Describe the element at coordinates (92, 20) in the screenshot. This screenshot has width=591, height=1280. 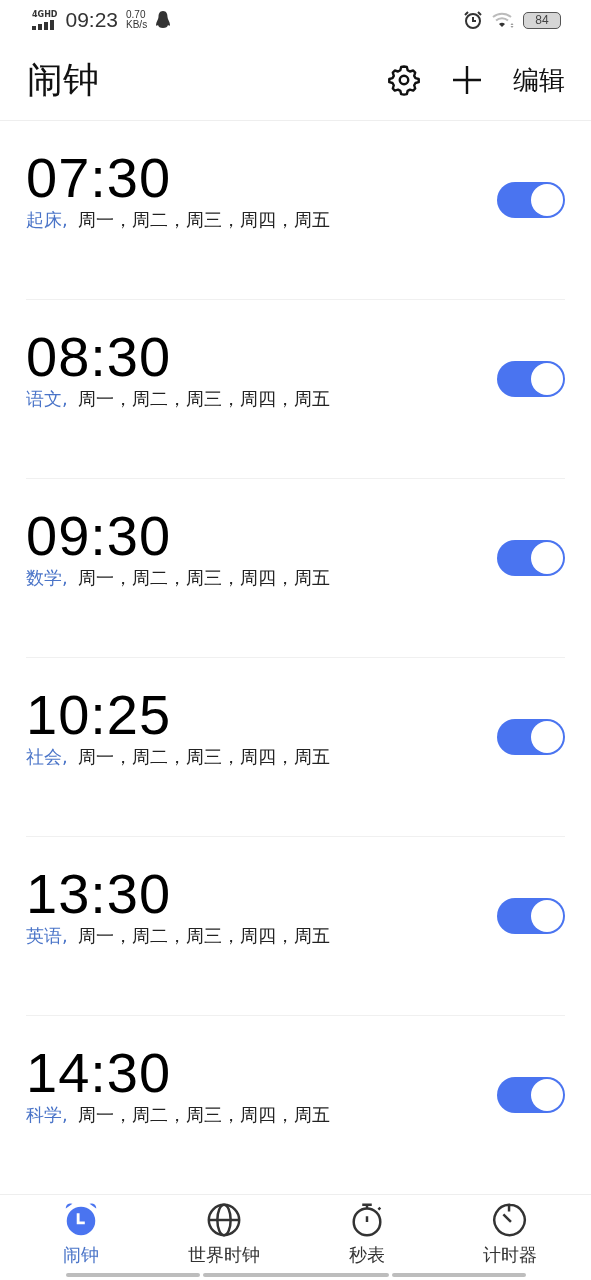
I see `status-time: 09:23` at that location.